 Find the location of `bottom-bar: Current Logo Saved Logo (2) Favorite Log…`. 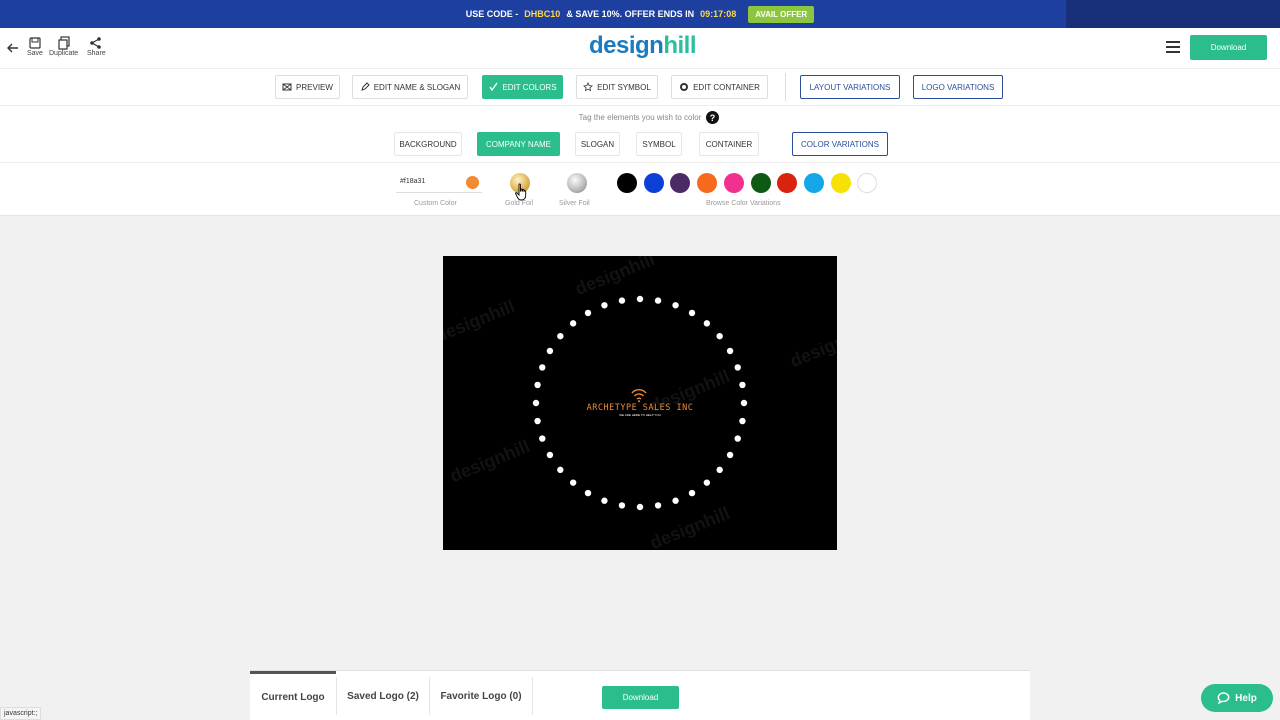

bottom-bar: Current Logo Saved Logo (2) Favorite Log… is located at coordinates (640, 695).